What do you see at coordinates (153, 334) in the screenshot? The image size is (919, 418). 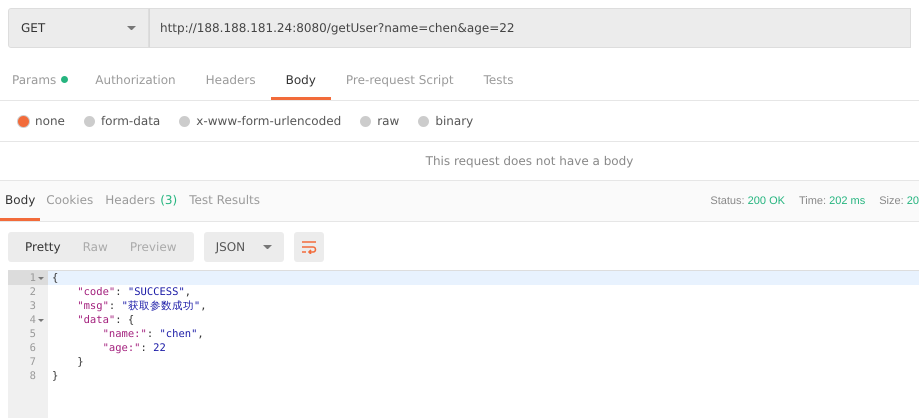 I see `code-line: "name:": "chen",` at bounding box center [153, 334].